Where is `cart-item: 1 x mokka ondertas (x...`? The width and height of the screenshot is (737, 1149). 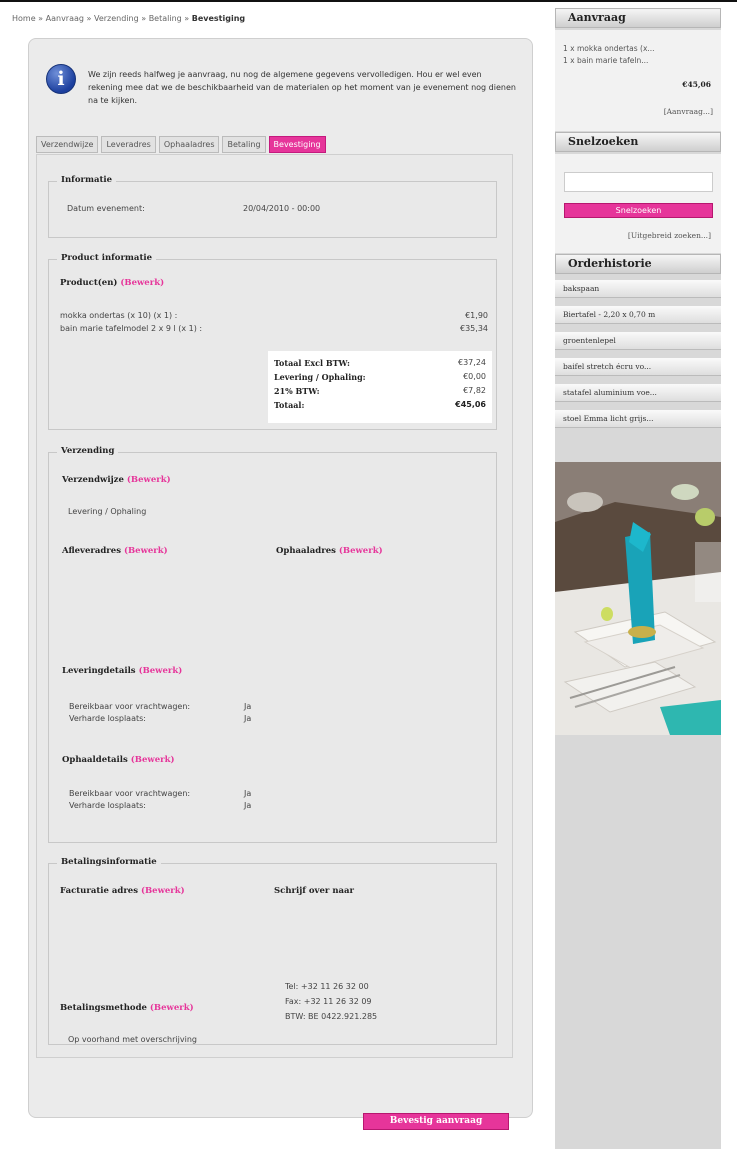
cart-item: 1 x mokka ondertas (x... is located at coordinates (609, 48).